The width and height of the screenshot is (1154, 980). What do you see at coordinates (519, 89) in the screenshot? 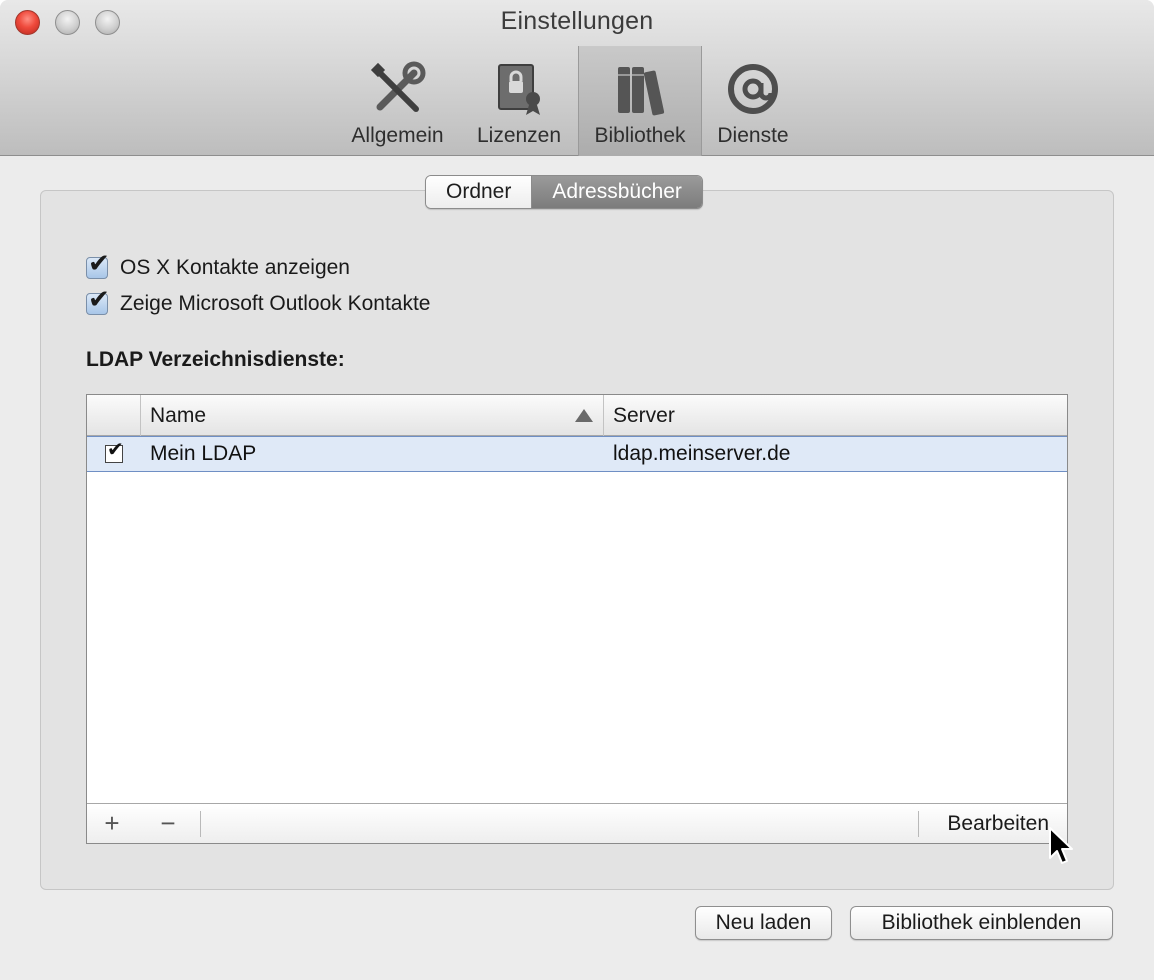
I see `license-certificate-icon` at bounding box center [519, 89].